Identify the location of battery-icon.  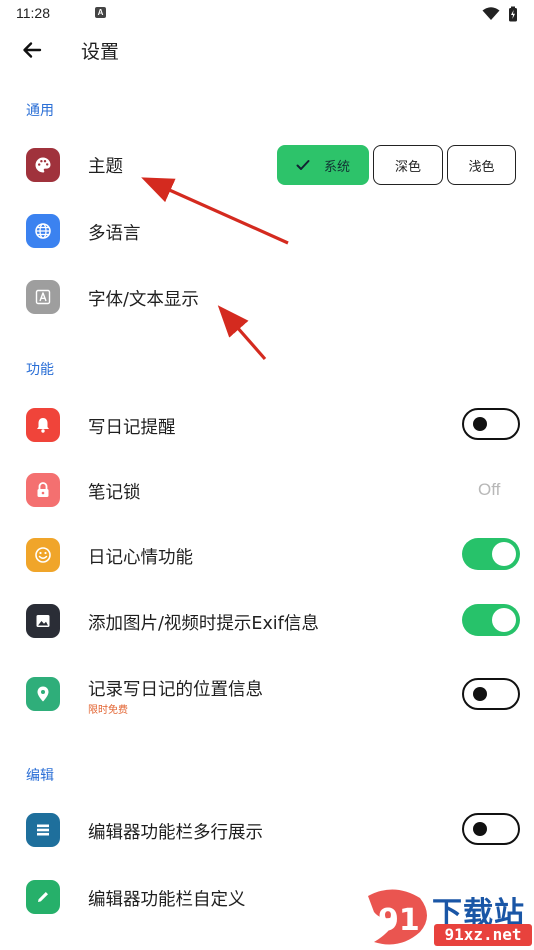
(513, 14).